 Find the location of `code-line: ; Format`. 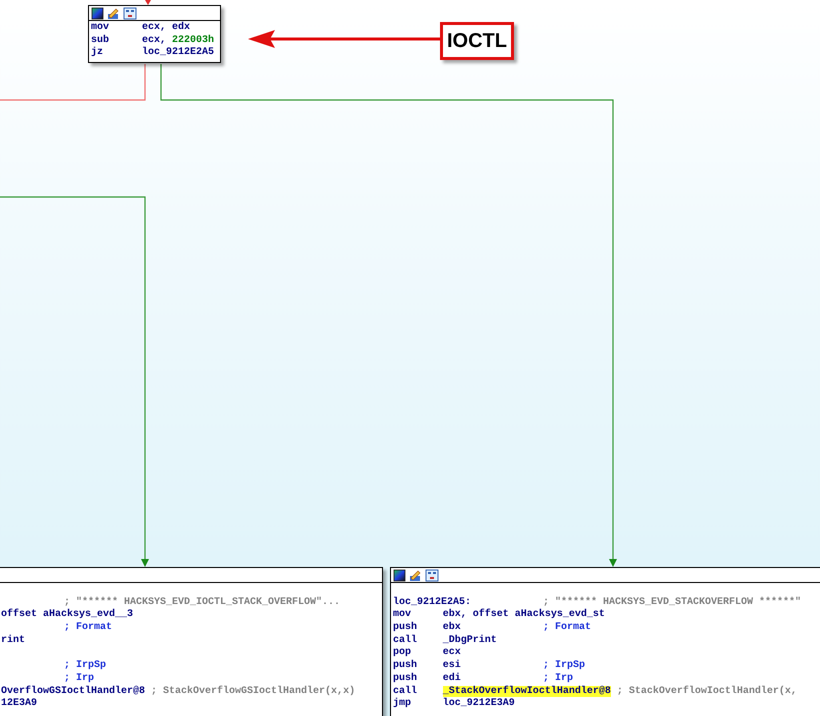

code-line: ; Format is located at coordinates (88, 628).